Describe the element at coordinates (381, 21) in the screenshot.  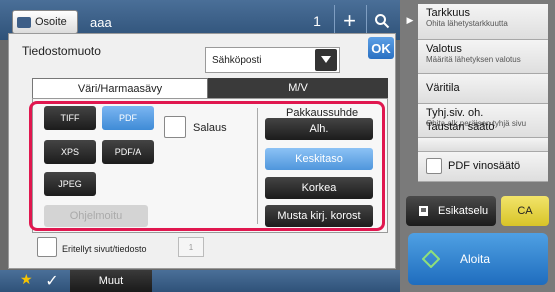
I see `search-icon` at that location.